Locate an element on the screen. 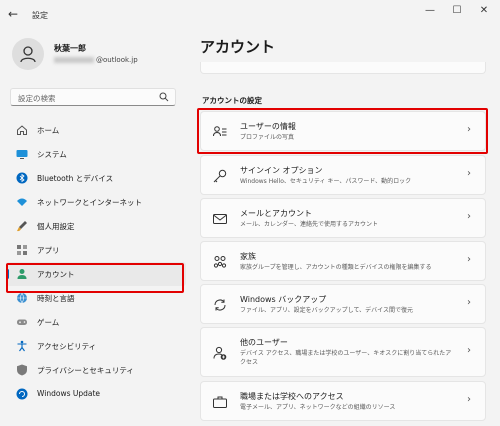 Image resolution: width=500 pixels, height=426 pixels. sidebar-item-gaming: ゲーム is located at coordinates (96, 322).